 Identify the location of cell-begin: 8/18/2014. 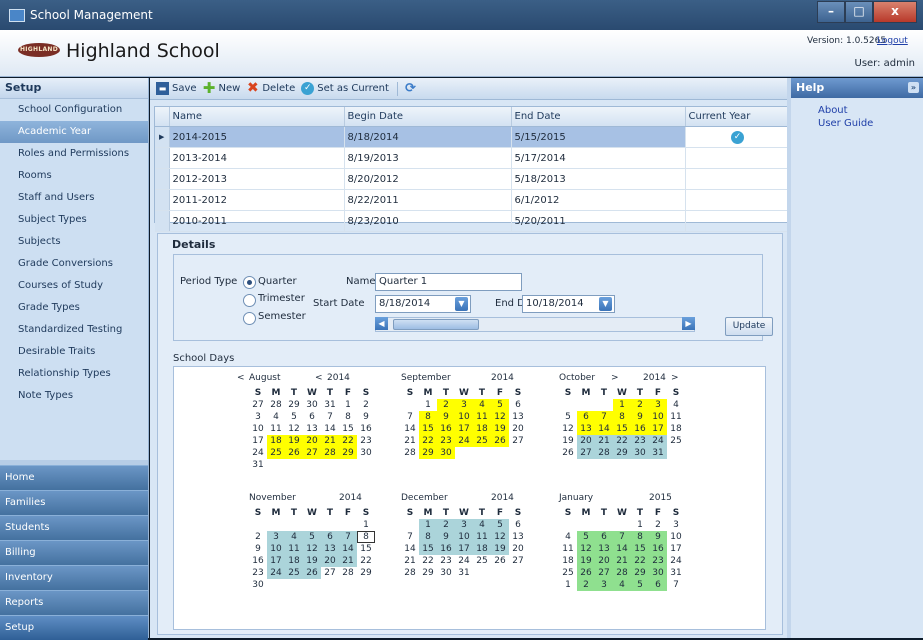
(428, 137).